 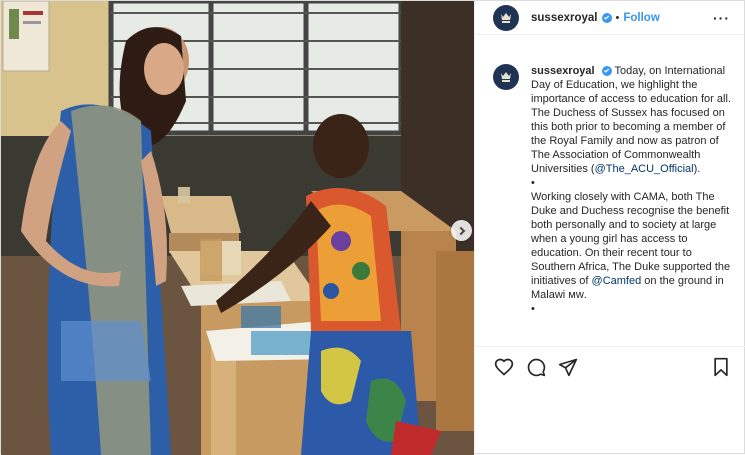 What do you see at coordinates (644, 169) in the screenshot?
I see `mention-acu-link: @The_ACU_Official` at bounding box center [644, 169].